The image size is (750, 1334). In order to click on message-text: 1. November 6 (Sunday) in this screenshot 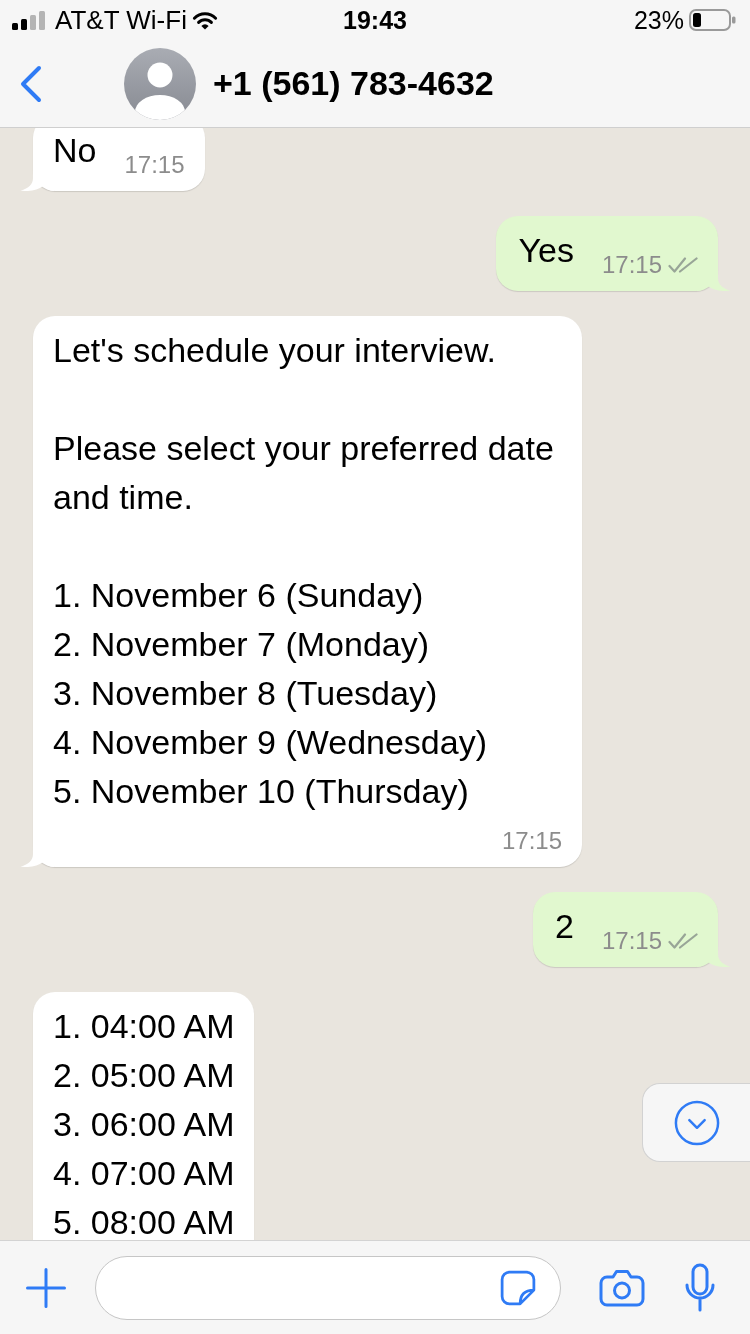, I will do `click(239, 595)`.